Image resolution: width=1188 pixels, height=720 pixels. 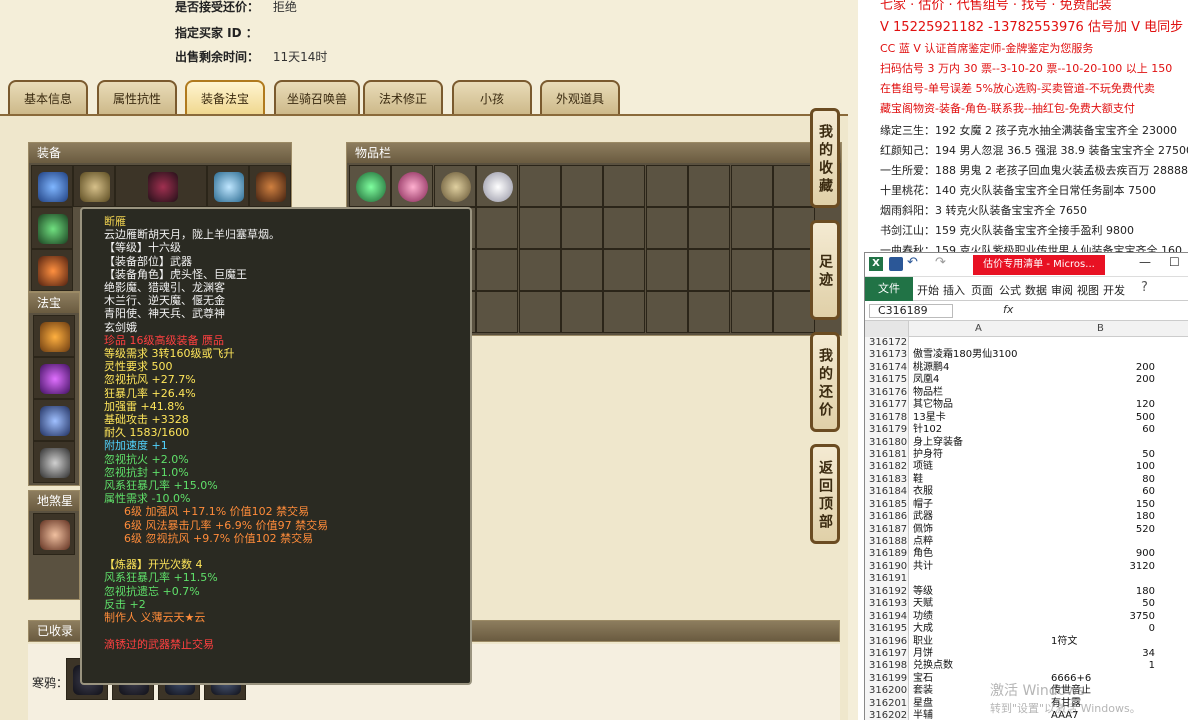 I want to click on tab-equipment: 装备法宝, so click(x=225, y=97).